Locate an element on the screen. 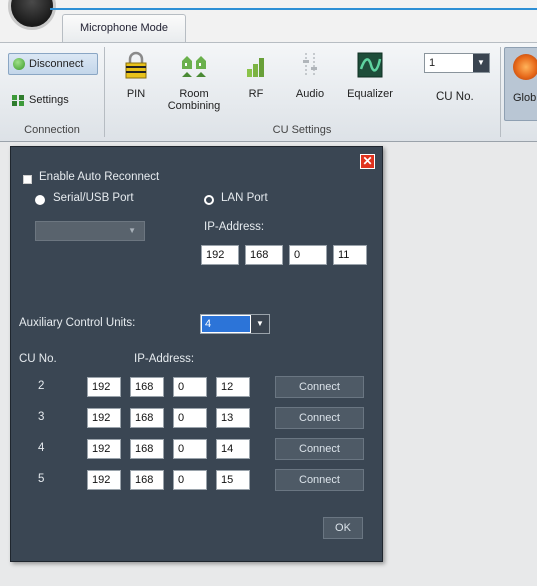  room-combining-label-line1: Room is located at coordinates (194, 94).